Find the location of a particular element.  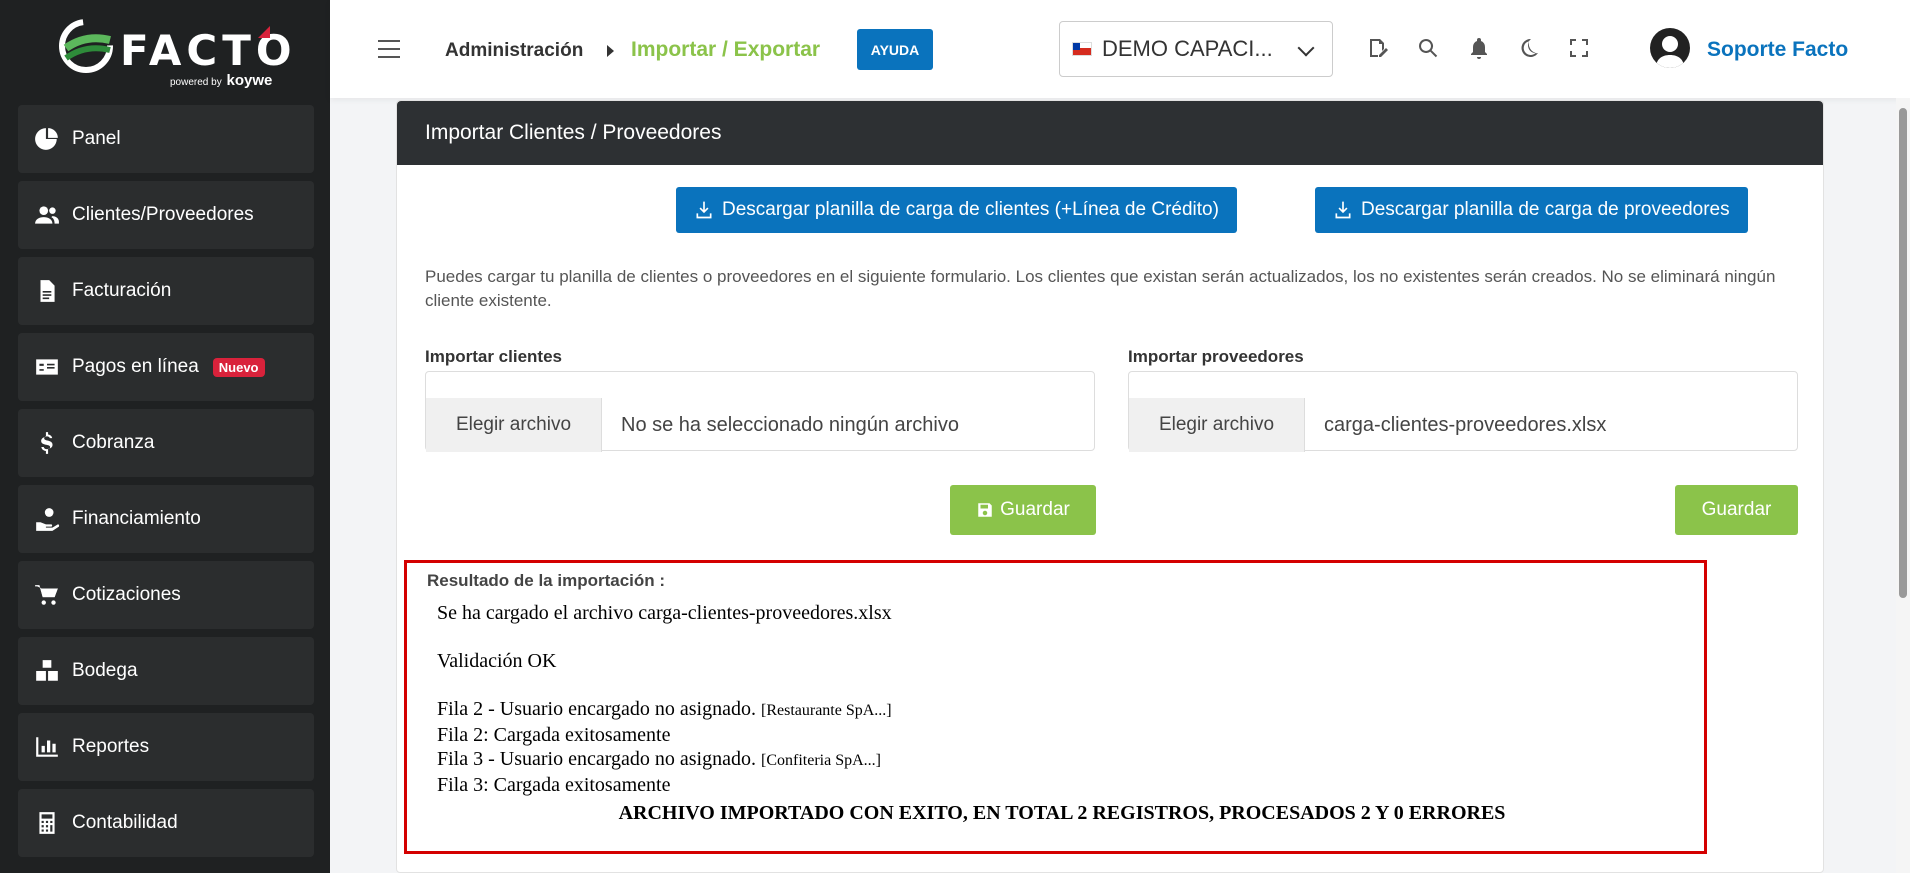

sidebar-item-cobranza: Cobranza is located at coordinates (166, 443).